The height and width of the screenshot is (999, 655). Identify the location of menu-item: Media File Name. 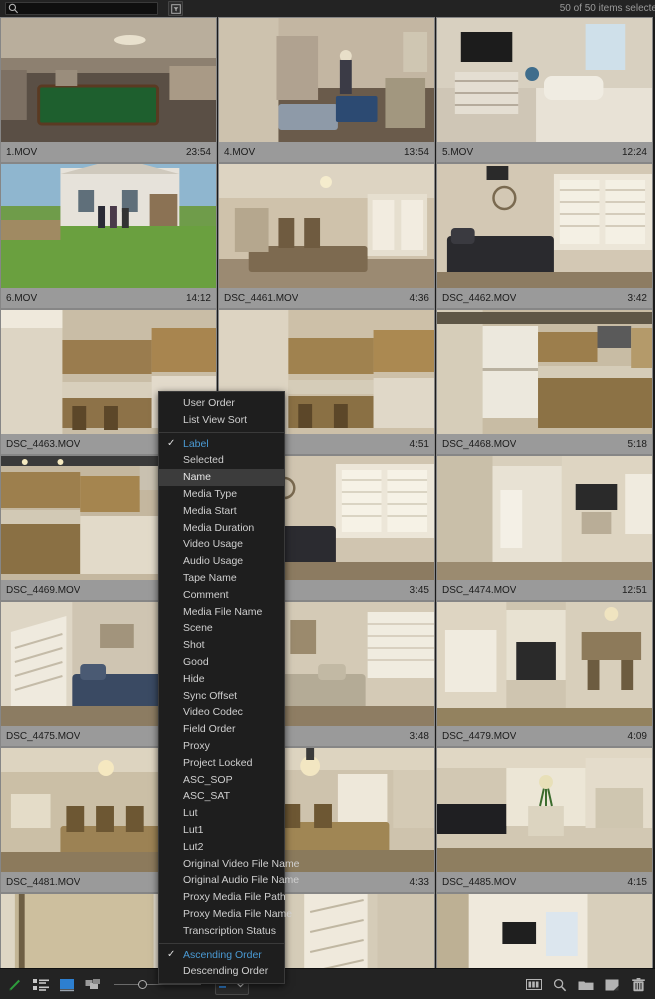
(221, 612).